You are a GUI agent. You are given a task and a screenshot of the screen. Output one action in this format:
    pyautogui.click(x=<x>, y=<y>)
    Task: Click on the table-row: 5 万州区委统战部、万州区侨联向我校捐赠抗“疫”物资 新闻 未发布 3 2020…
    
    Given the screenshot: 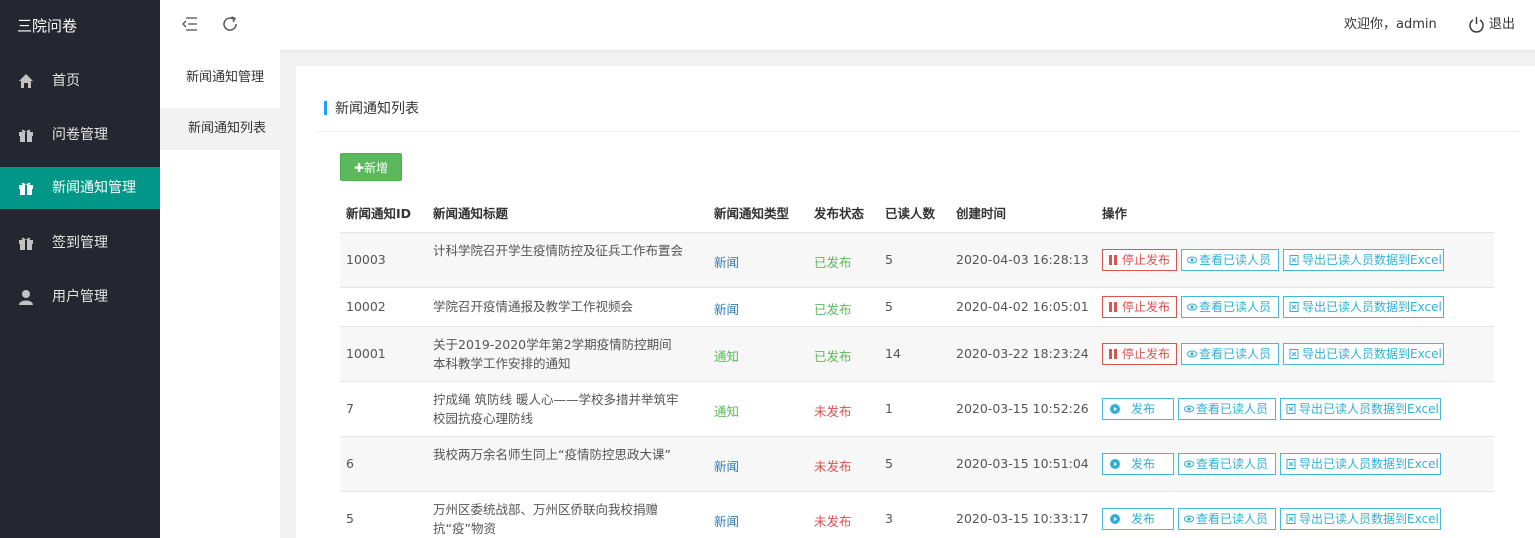 What is the action you would take?
    pyautogui.click(x=917, y=514)
    